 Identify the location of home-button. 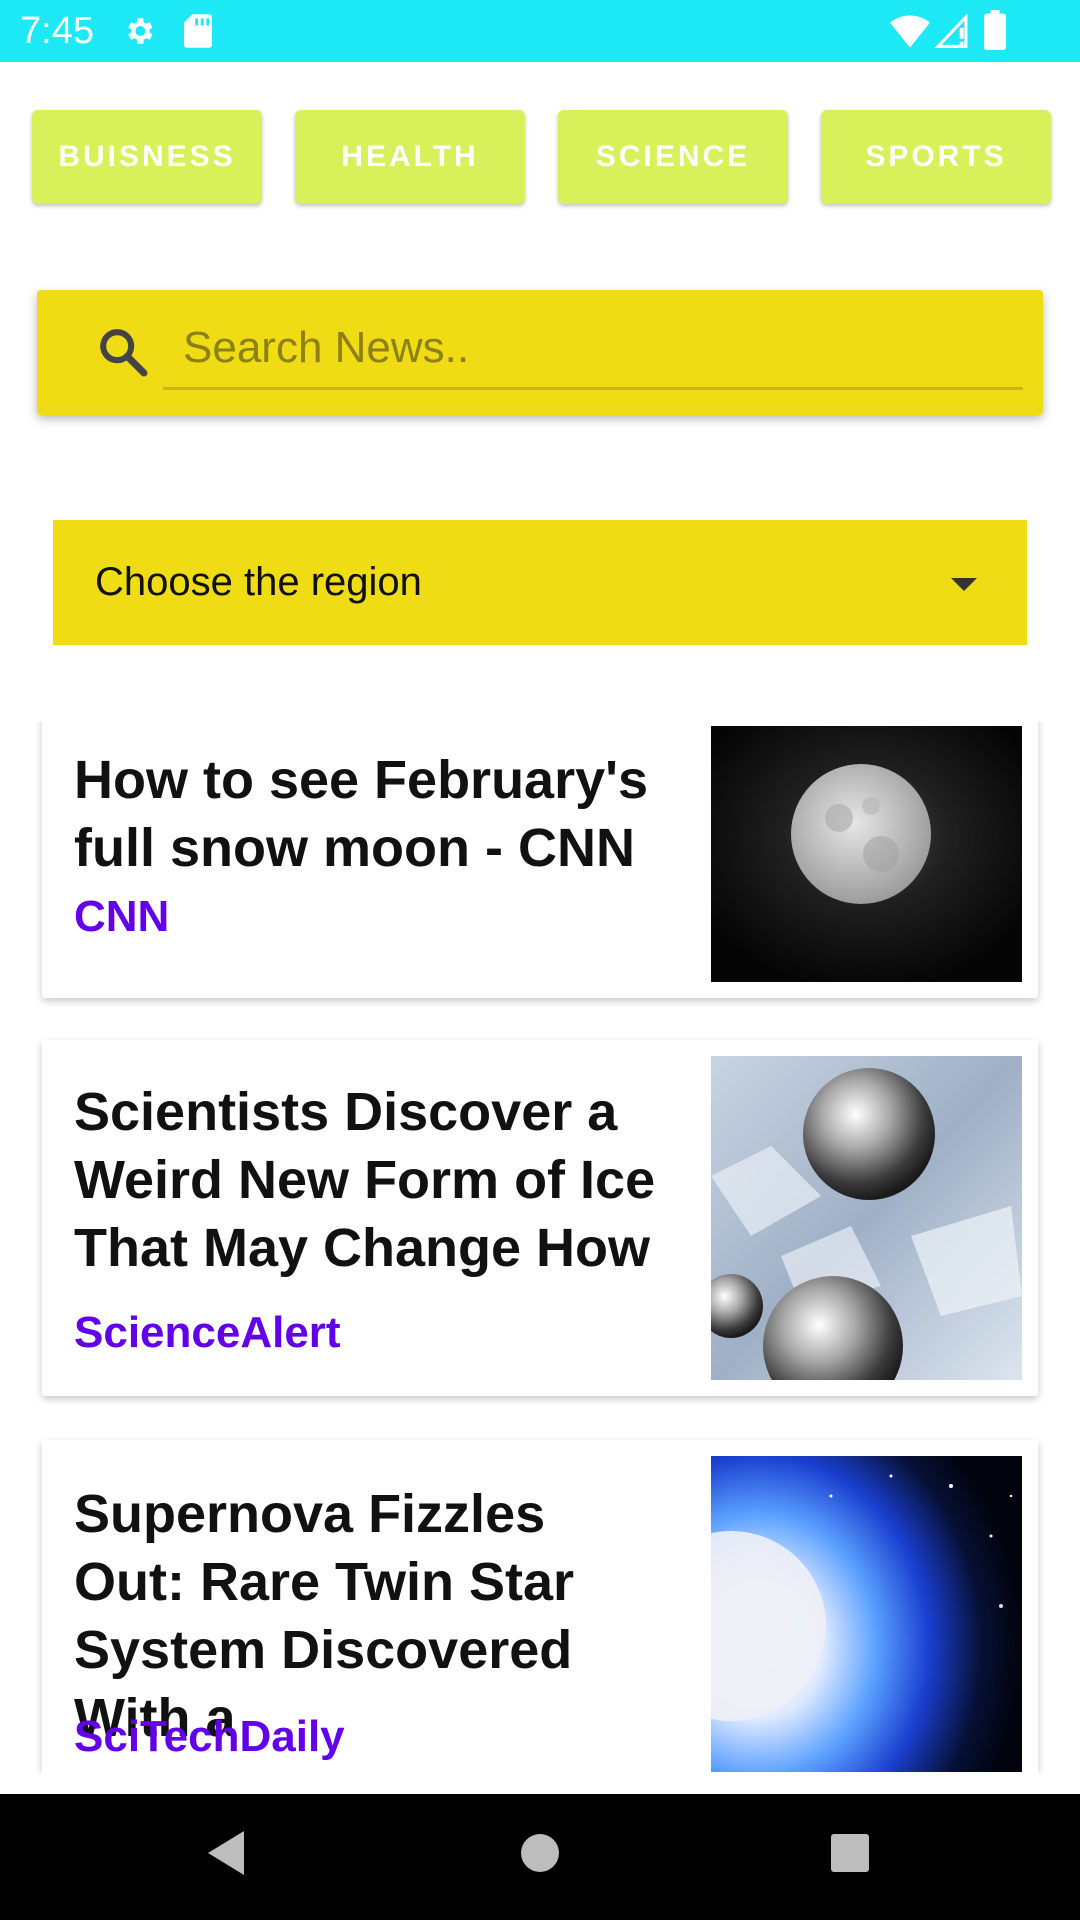
(540, 1855).